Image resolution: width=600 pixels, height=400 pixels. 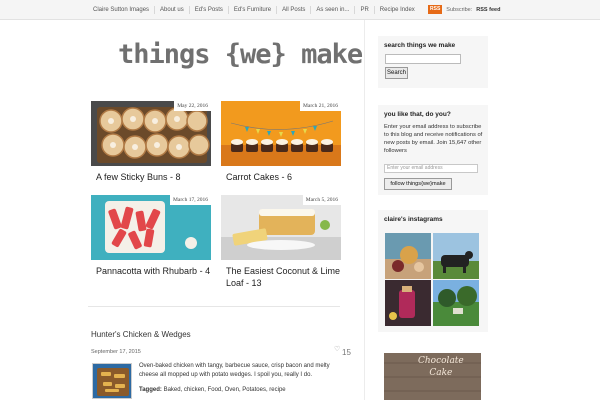 I want to click on post-thumbnail-coconut-lime-loaf: March 5, 2016, so click(x=281, y=227).